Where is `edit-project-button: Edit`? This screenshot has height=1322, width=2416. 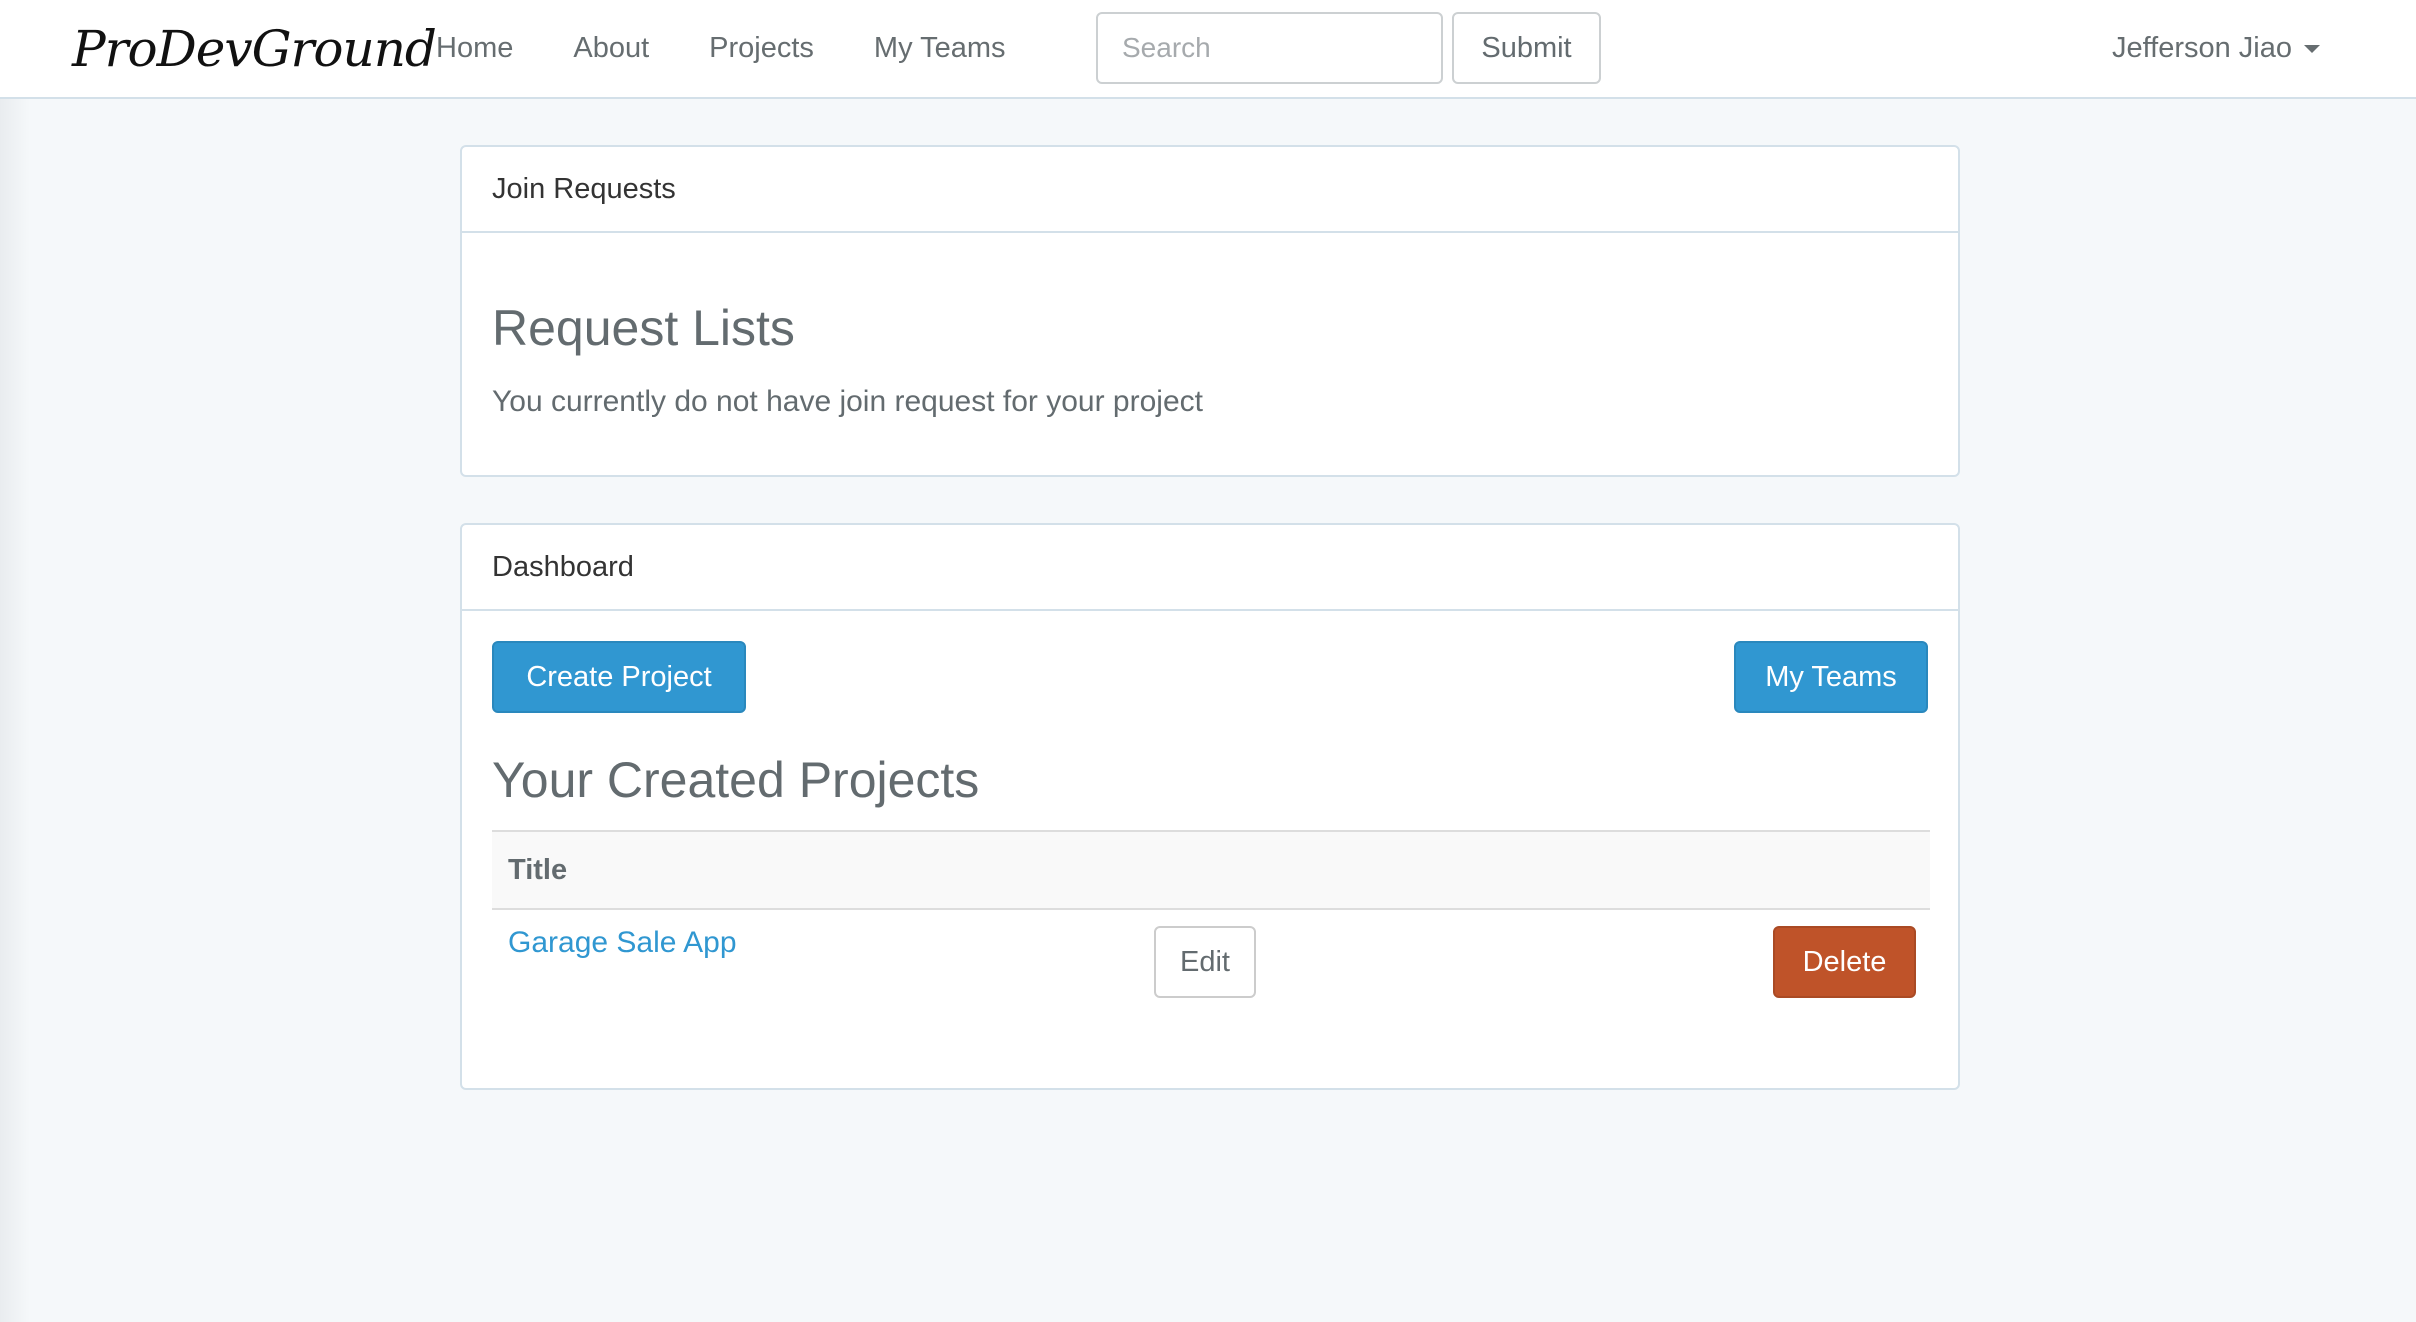
edit-project-button: Edit is located at coordinates (1205, 962).